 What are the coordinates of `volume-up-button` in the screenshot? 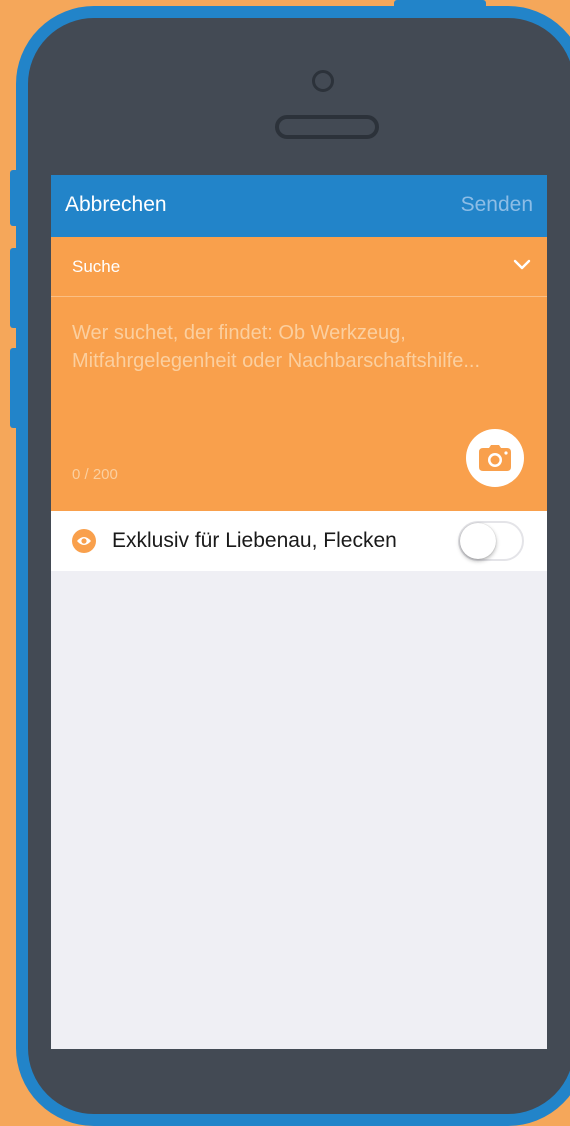 It's located at (14, 288).